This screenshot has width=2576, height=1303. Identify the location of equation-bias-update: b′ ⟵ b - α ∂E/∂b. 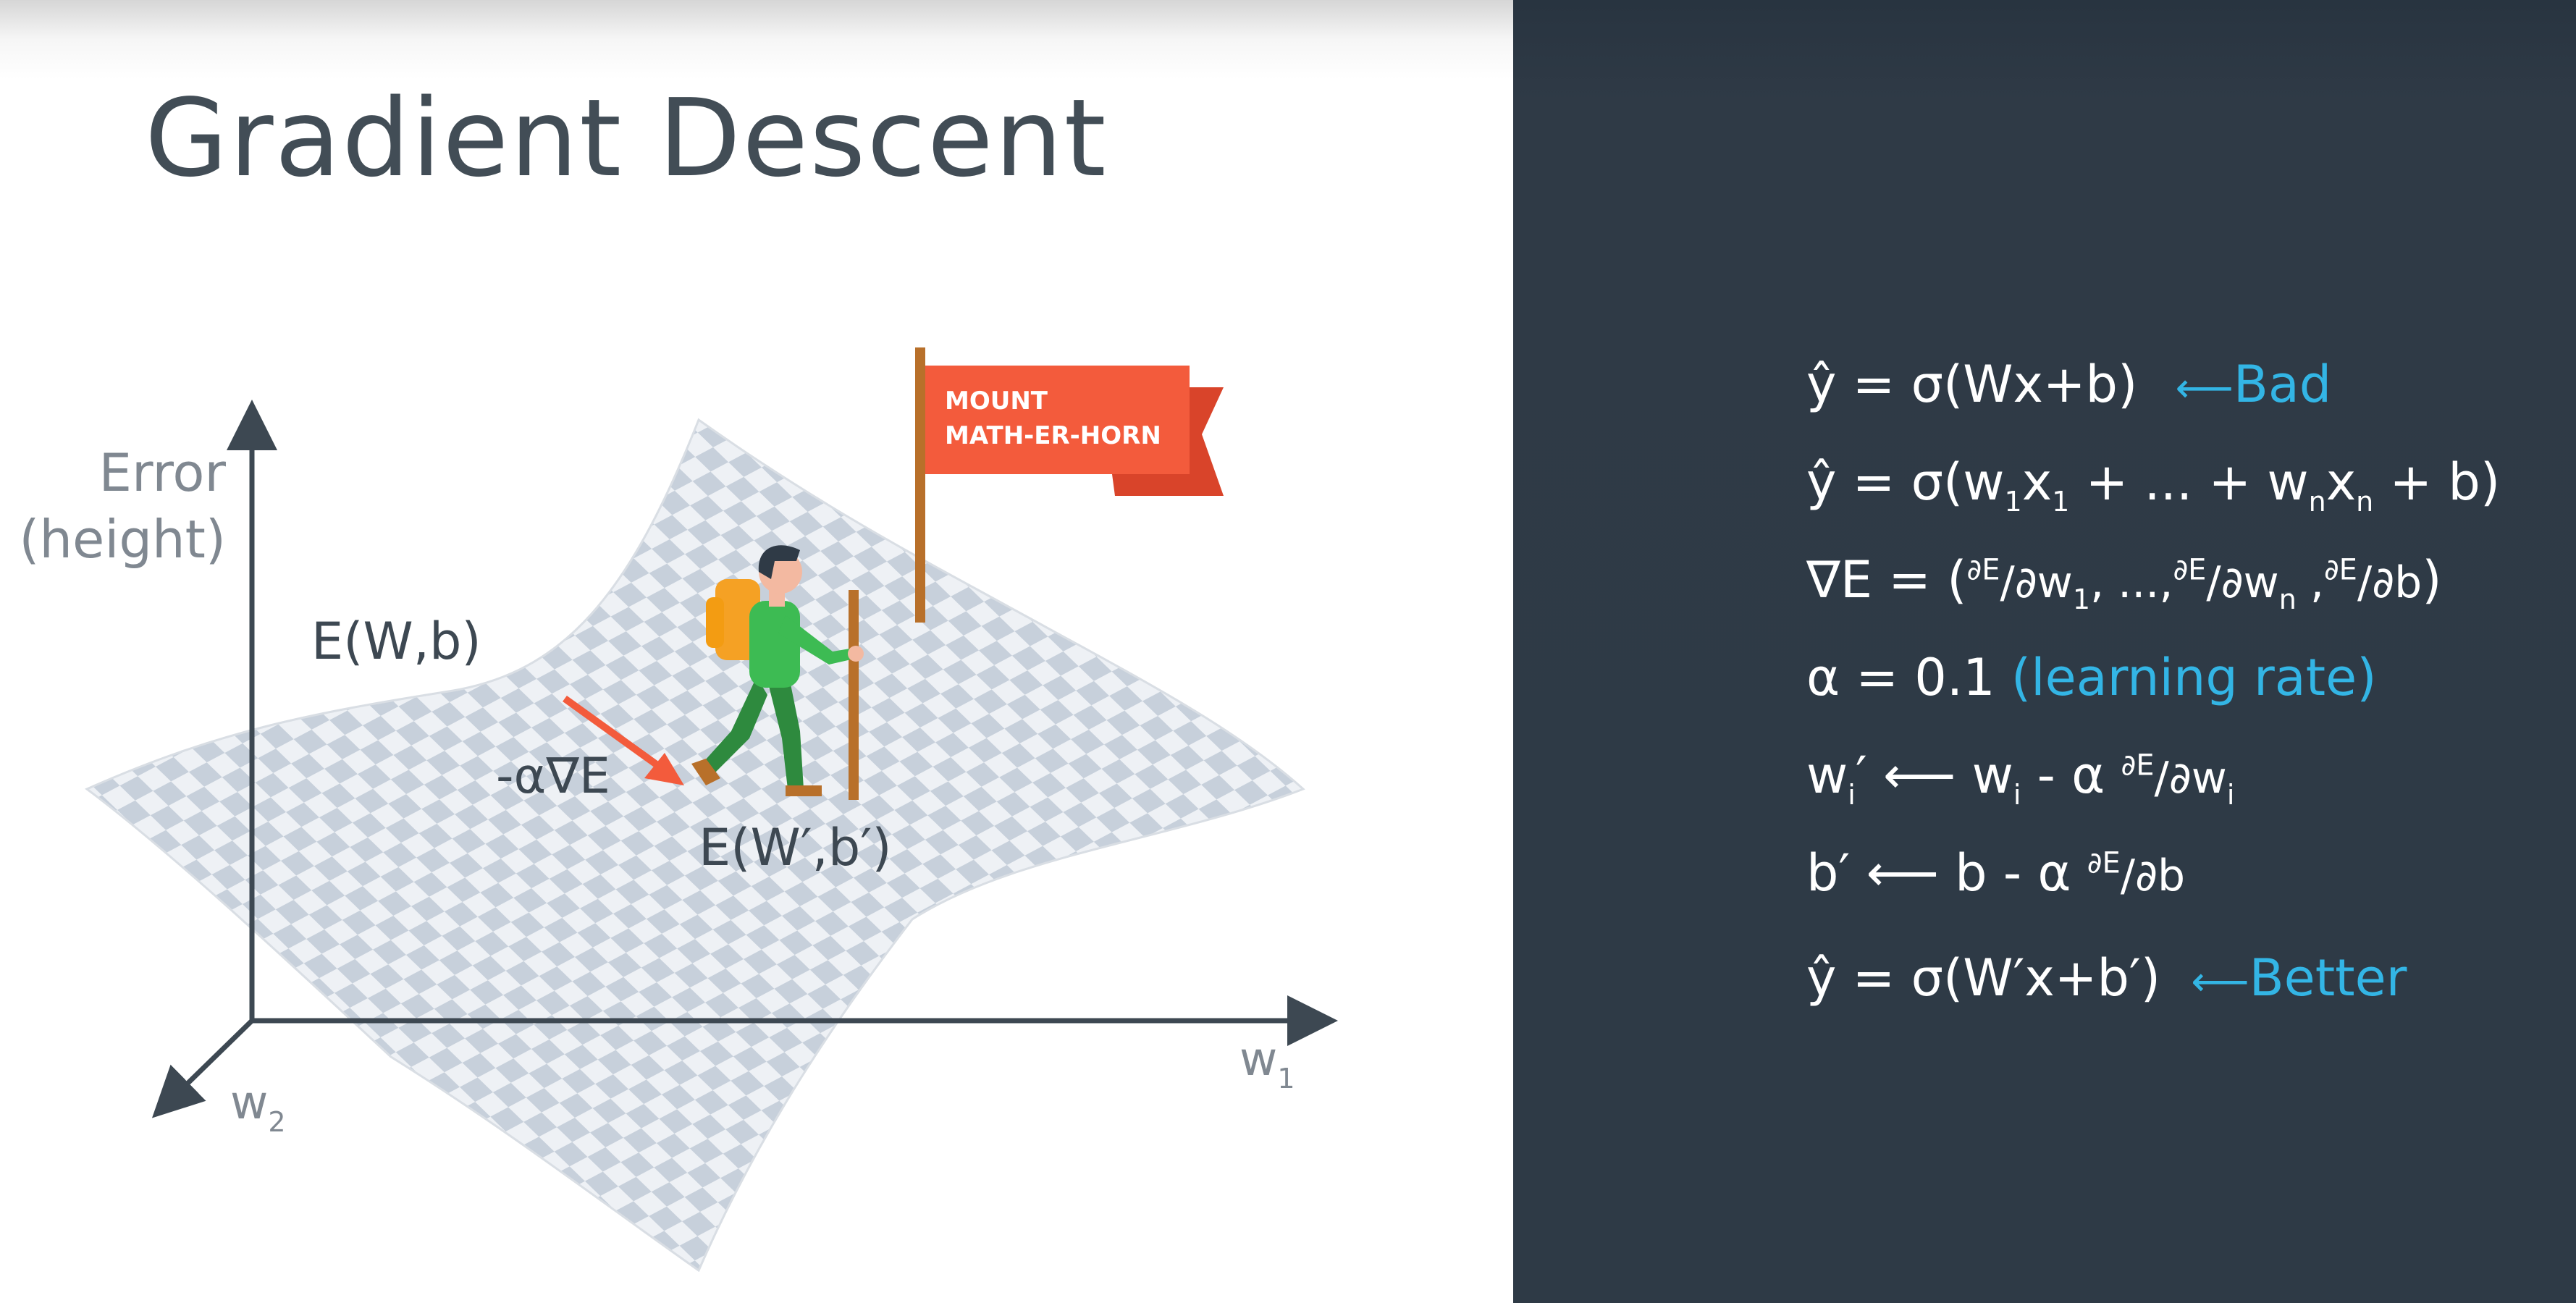
(1995, 873).